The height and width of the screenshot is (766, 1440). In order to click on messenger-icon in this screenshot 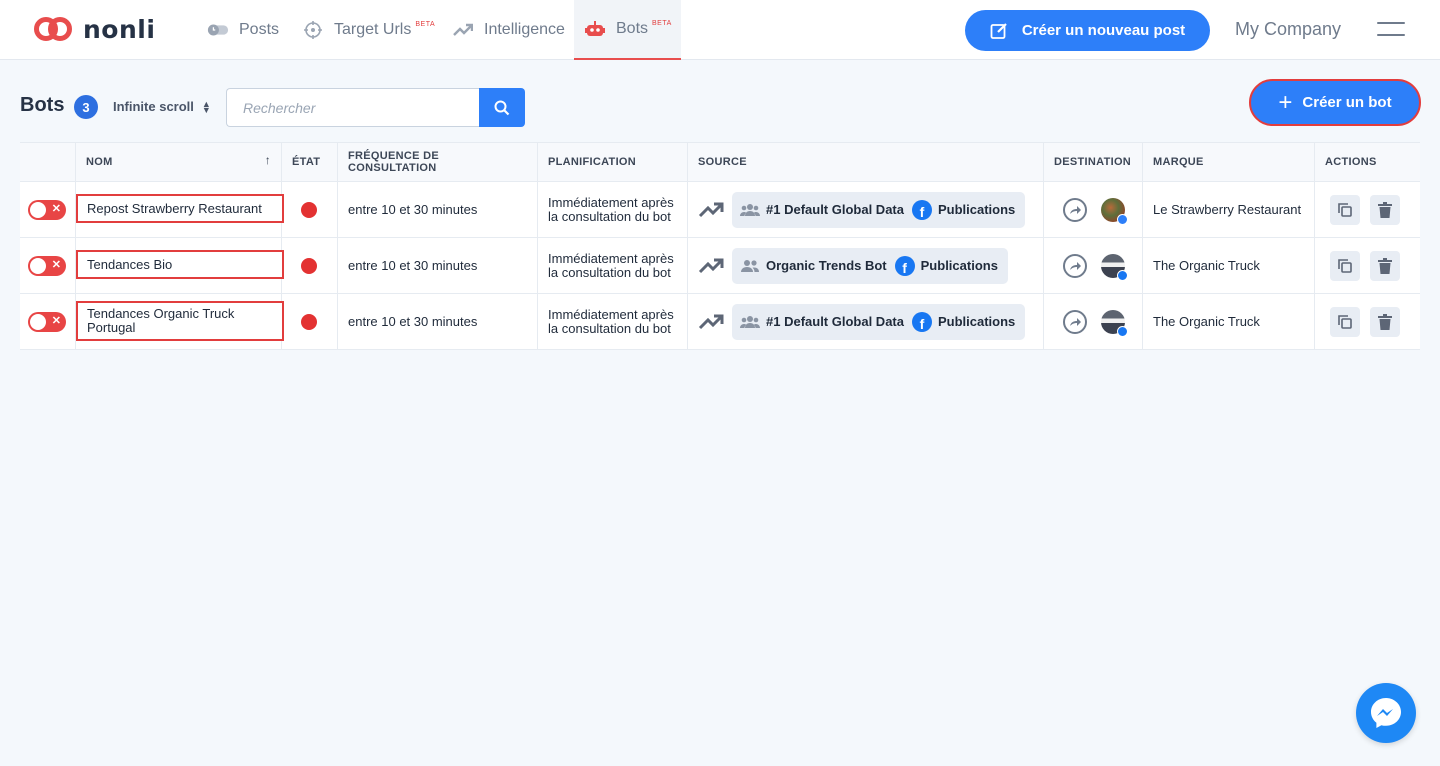, I will do `click(1386, 713)`.